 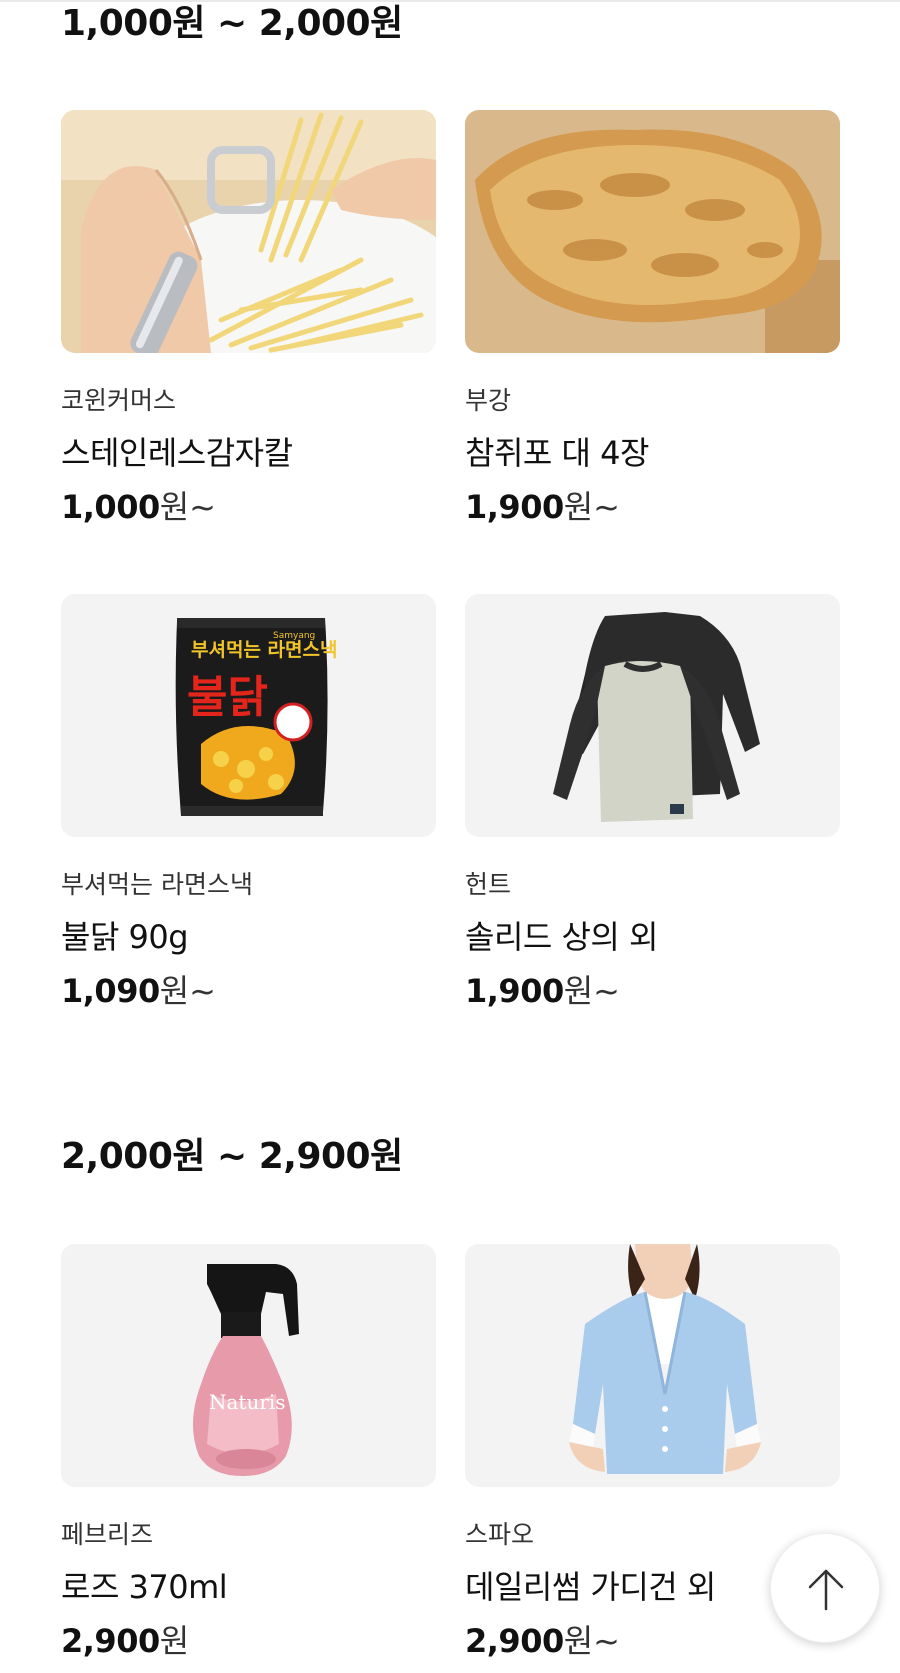 I want to click on snack-maker: Samyang, so click(x=294, y=636).